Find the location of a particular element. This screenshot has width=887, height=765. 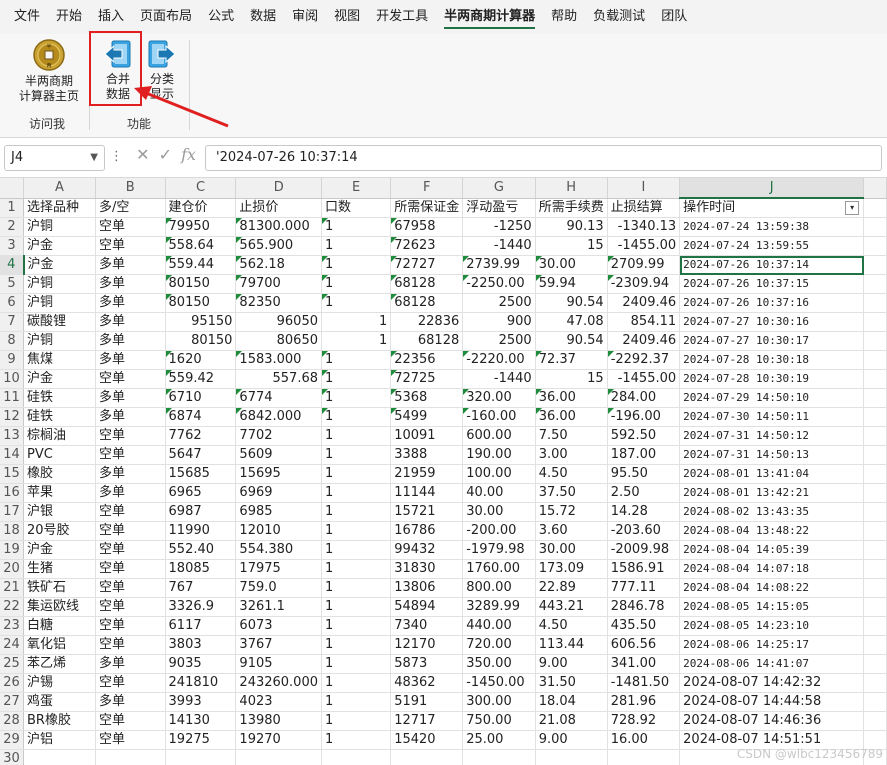

table-cell: 2846.78 is located at coordinates (644, 607).